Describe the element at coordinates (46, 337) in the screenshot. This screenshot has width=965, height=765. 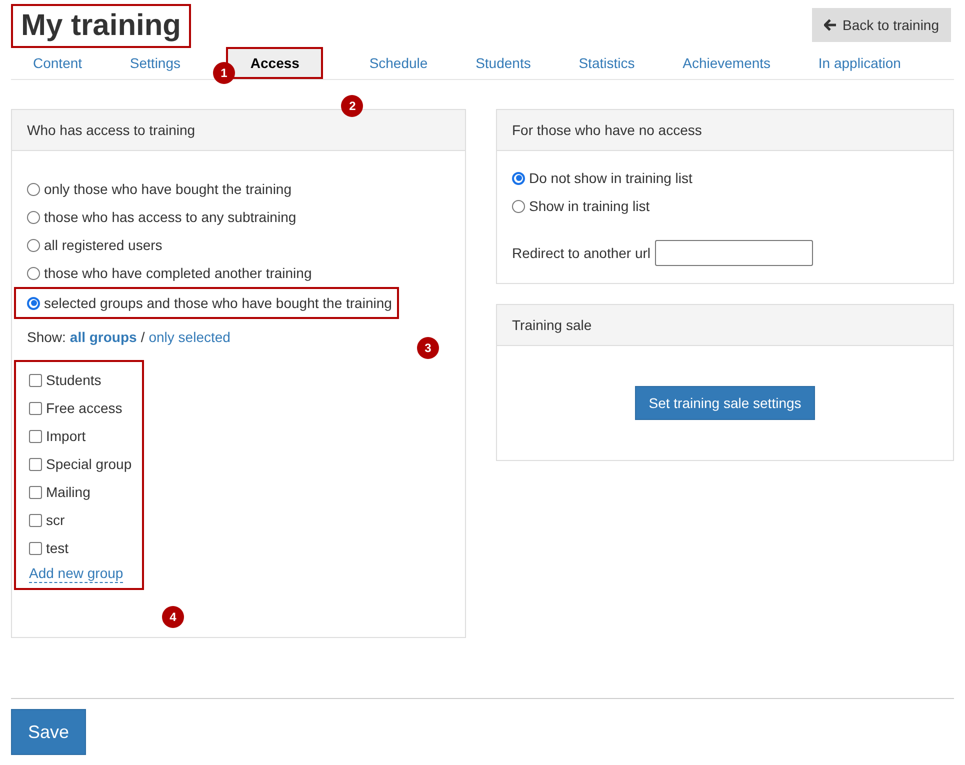
I see `show-label: Show:` at that location.